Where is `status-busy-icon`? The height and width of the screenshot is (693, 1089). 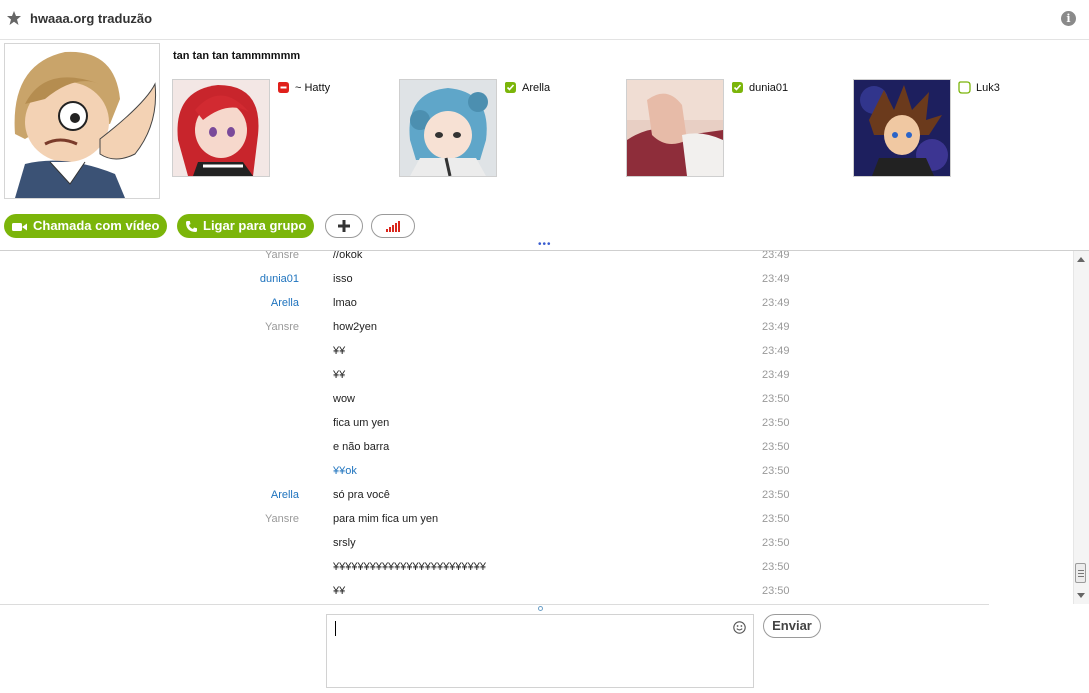 status-busy-icon is located at coordinates (283, 87).